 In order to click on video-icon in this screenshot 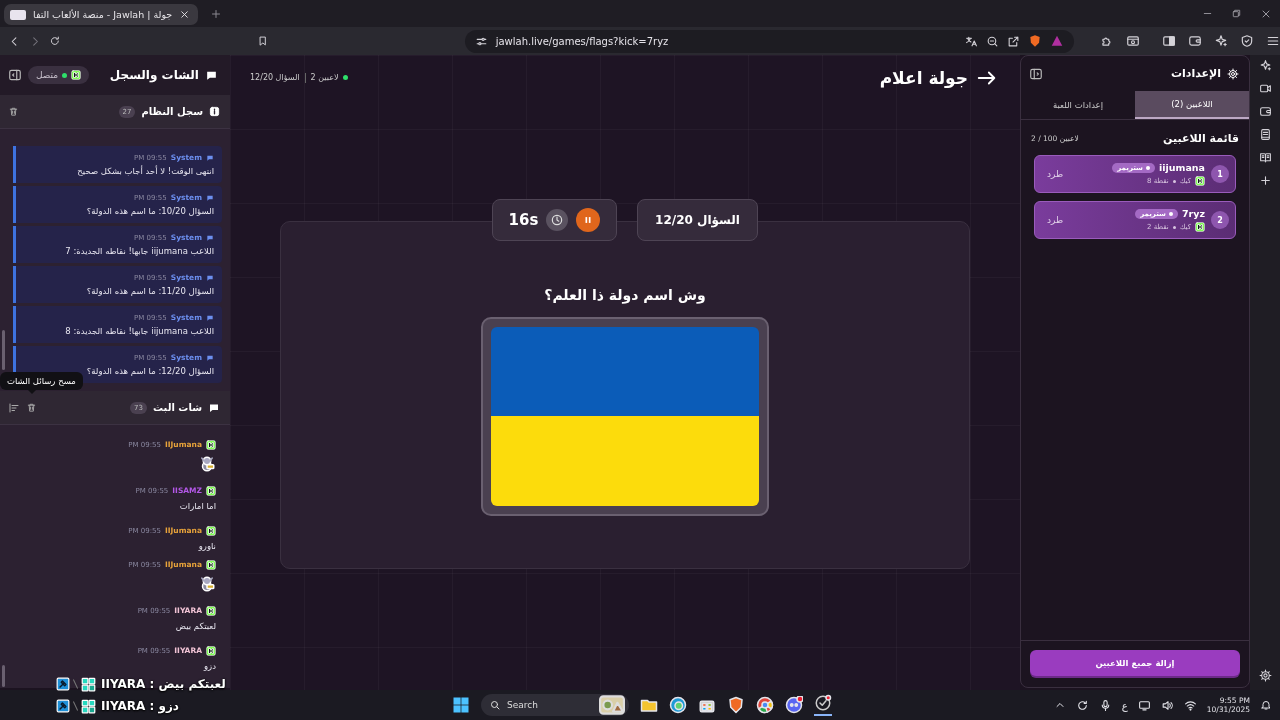, I will do `click(1265, 88)`.